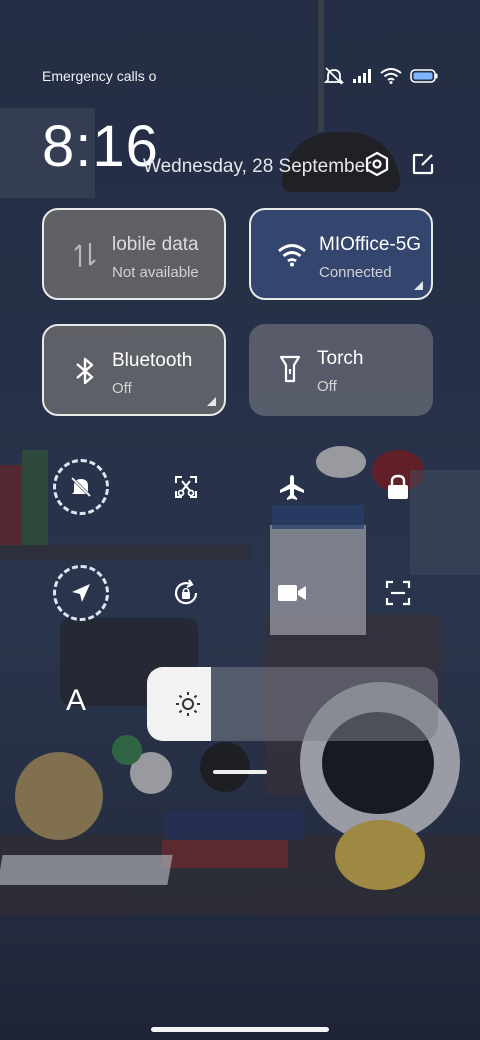  I want to click on scanner-icon, so click(398, 593).